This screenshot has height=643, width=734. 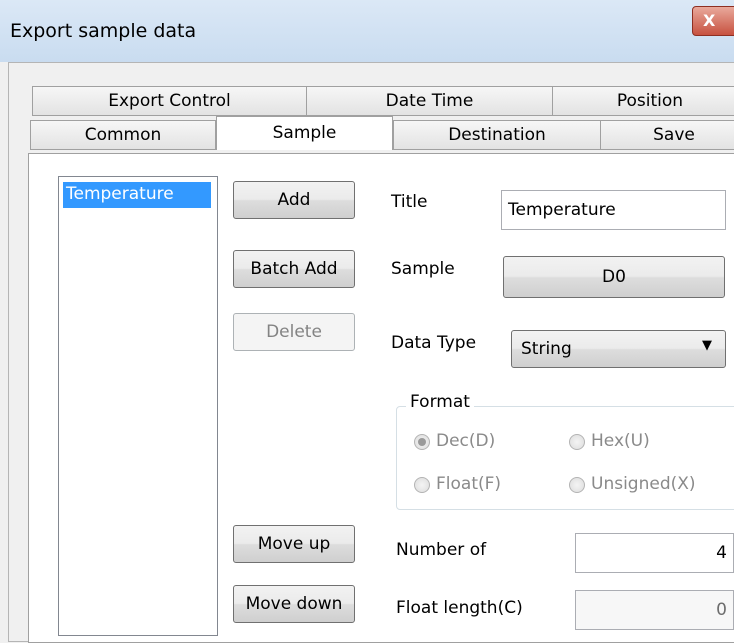 What do you see at coordinates (654, 610) in the screenshot?
I see `float-length-input: 0` at bounding box center [654, 610].